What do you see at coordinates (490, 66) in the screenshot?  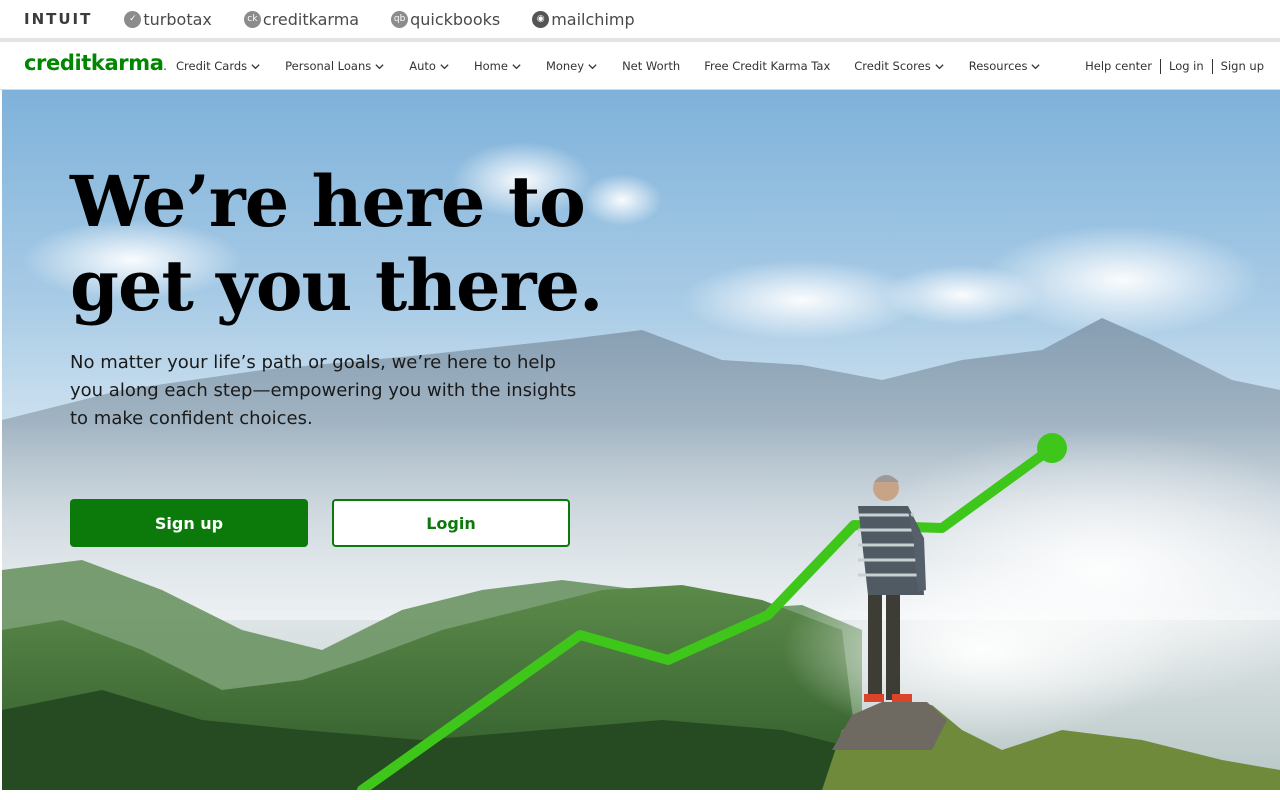 I see `nav-item-label: Home` at bounding box center [490, 66].